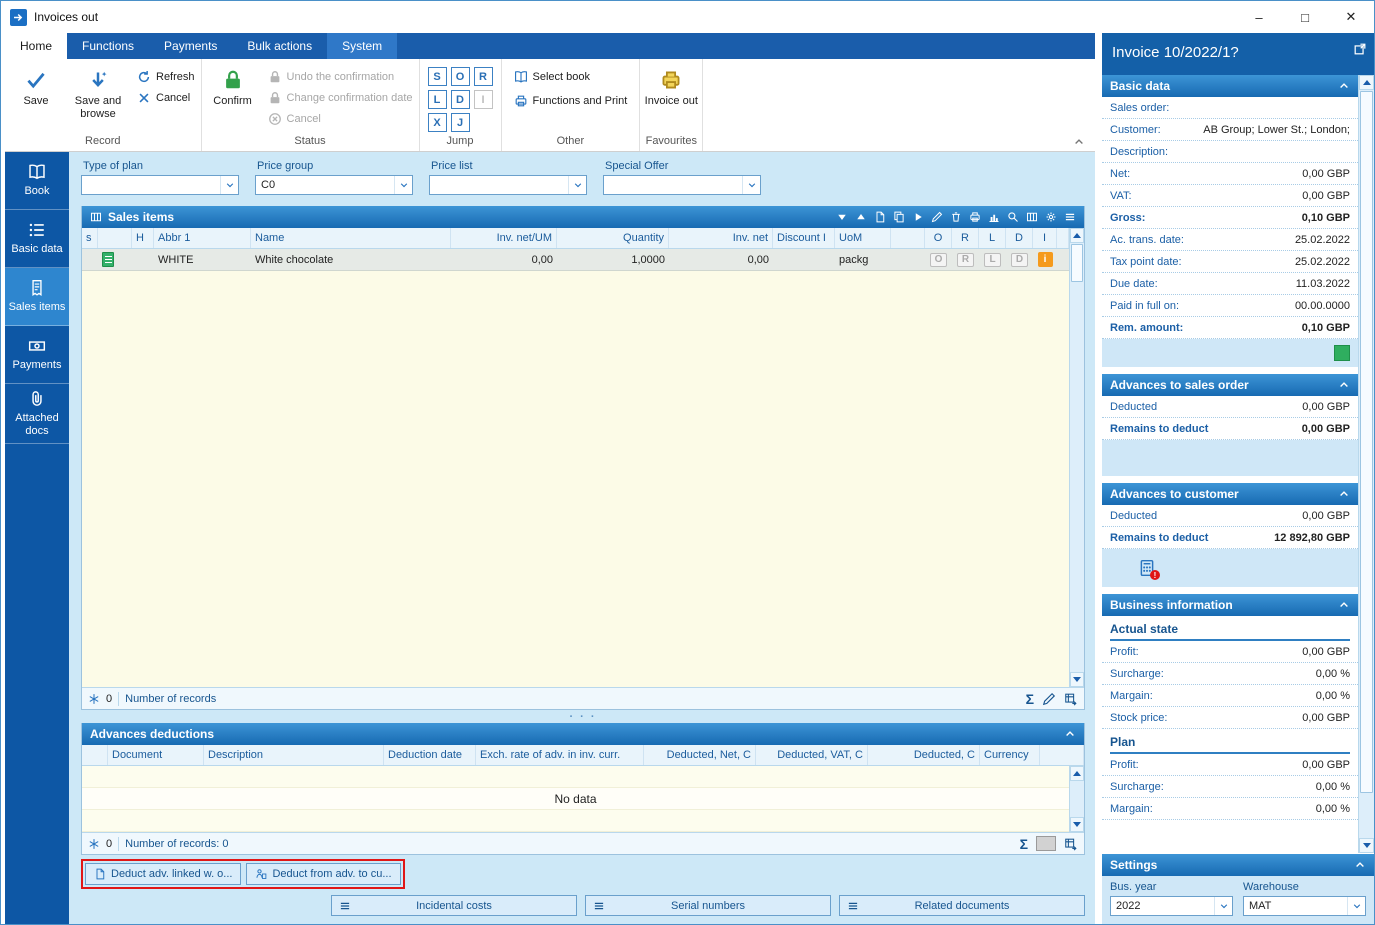 The height and width of the screenshot is (925, 1375). What do you see at coordinates (166, 77) in the screenshot?
I see `refresh-button: Refresh` at bounding box center [166, 77].